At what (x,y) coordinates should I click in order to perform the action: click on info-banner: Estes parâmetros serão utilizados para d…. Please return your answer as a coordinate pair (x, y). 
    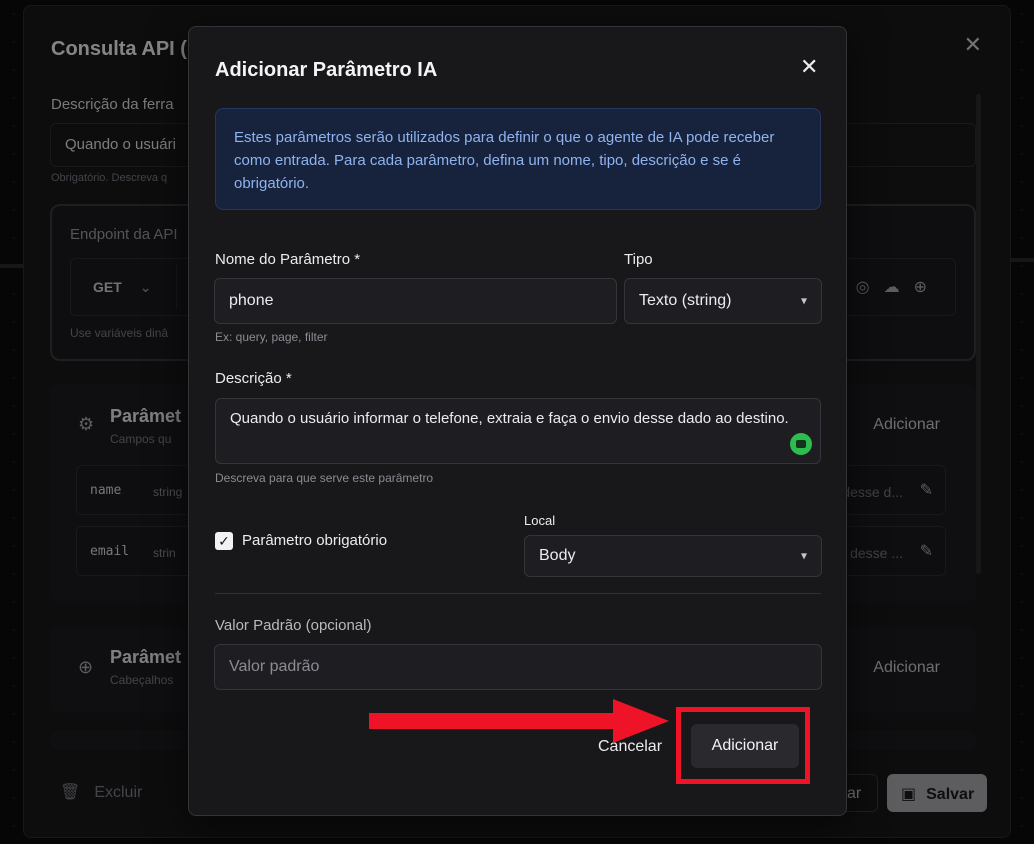
    Looking at the image, I should click on (518, 159).